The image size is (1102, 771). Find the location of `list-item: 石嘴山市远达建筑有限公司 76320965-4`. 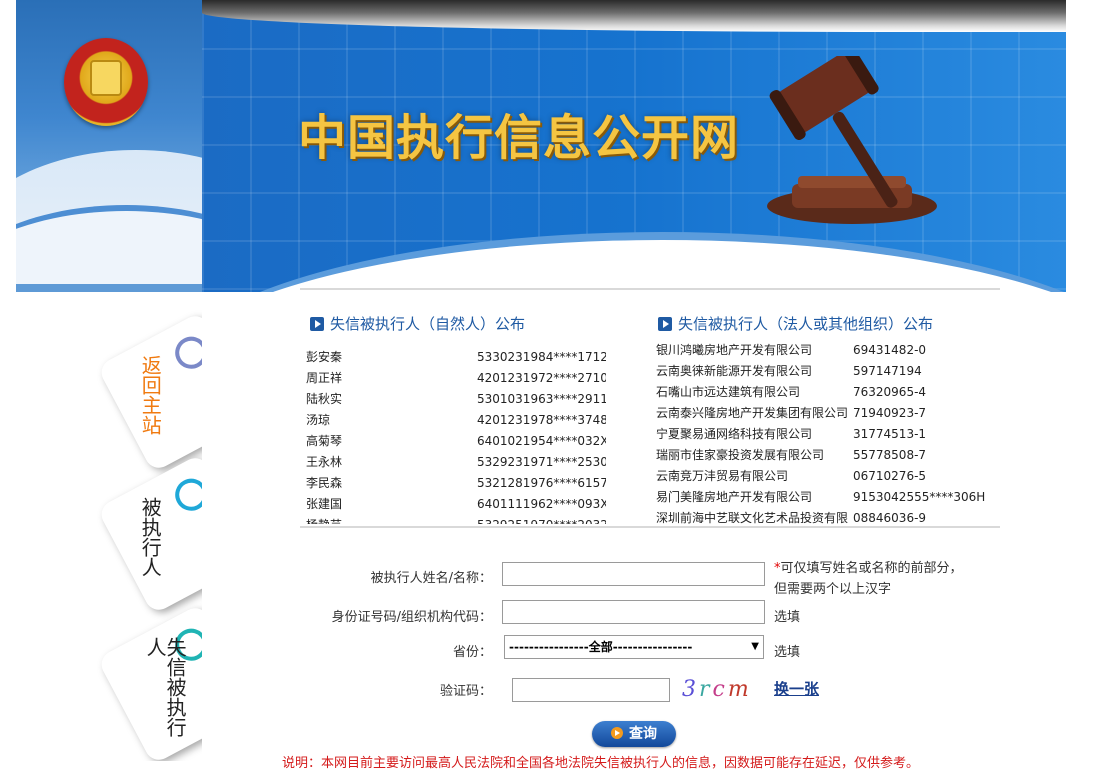

list-item: 石嘴山市远达建筑有限公司 76320965-4 is located at coordinates (821, 392).